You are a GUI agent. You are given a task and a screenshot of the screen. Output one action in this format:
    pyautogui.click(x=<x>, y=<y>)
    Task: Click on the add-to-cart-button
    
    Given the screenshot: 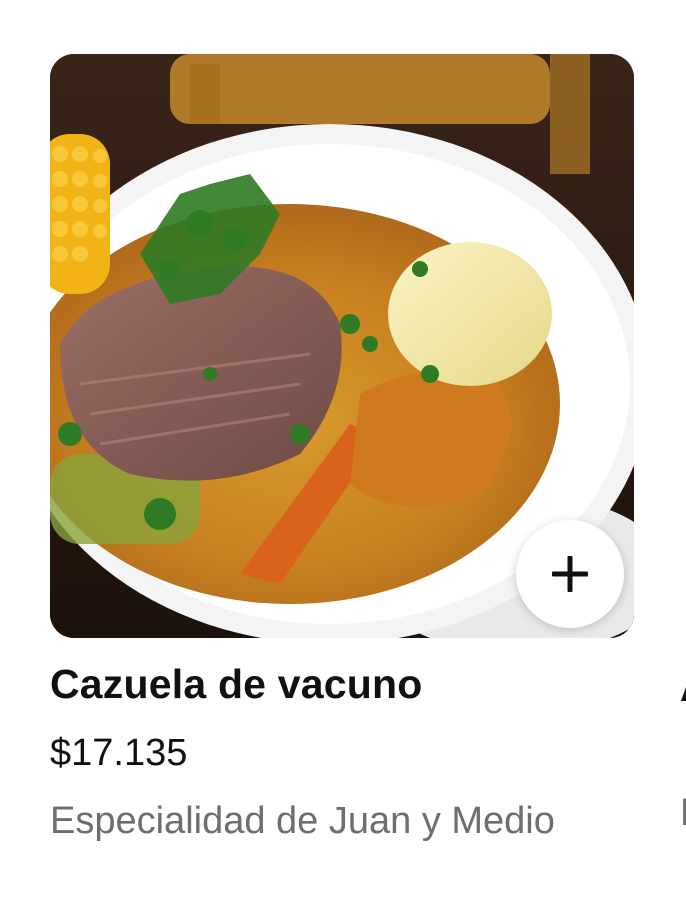 What is the action you would take?
    pyautogui.click(x=570, y=574)
    